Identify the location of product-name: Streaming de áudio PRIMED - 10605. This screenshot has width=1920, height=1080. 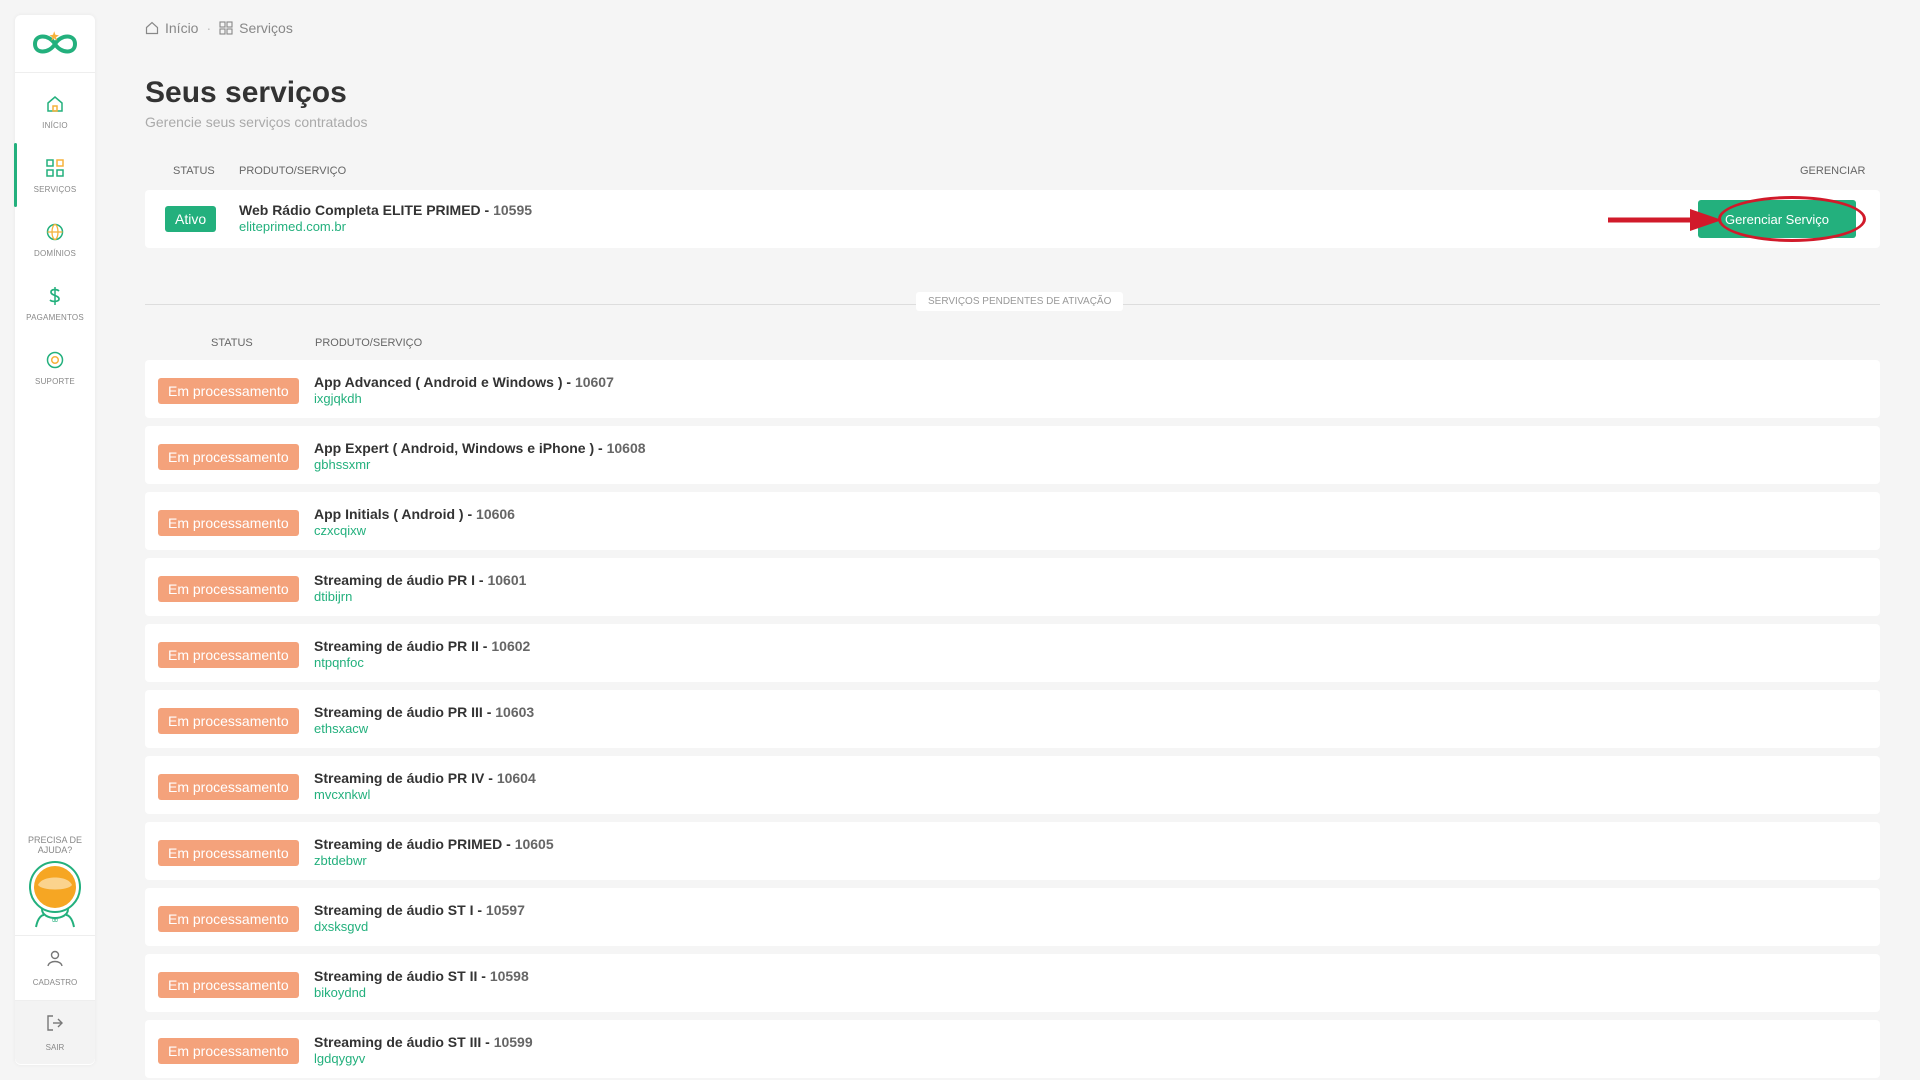
(434, 844).